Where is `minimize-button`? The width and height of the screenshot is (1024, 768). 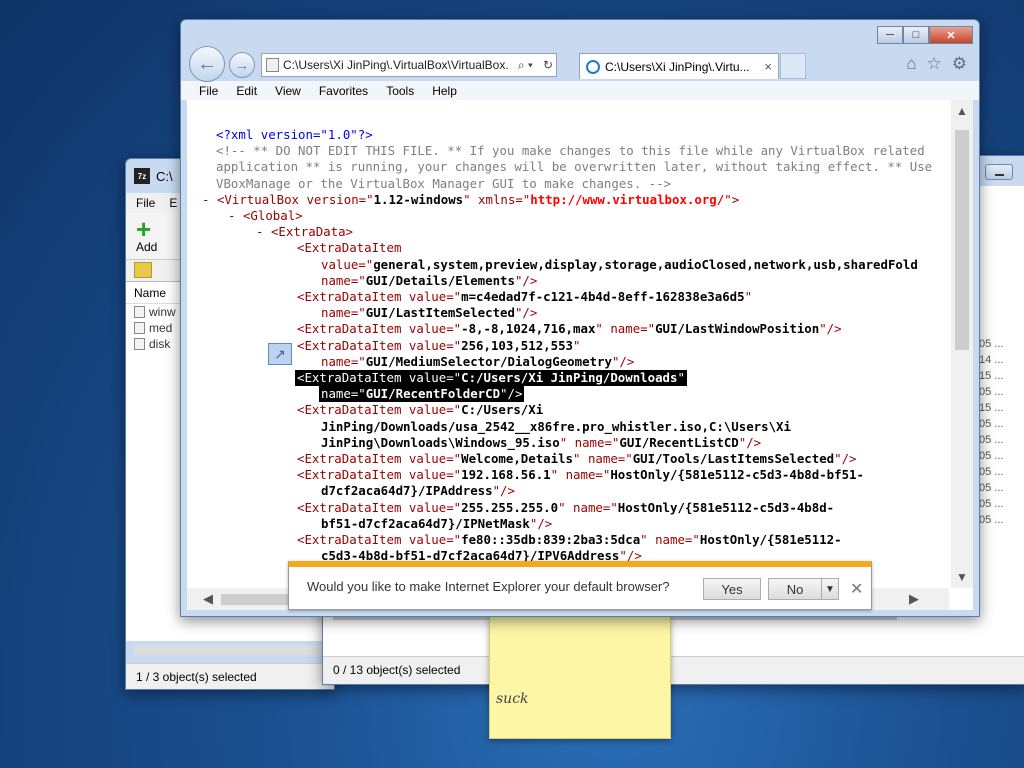 minimize-button is located at coordinates (999, 172).